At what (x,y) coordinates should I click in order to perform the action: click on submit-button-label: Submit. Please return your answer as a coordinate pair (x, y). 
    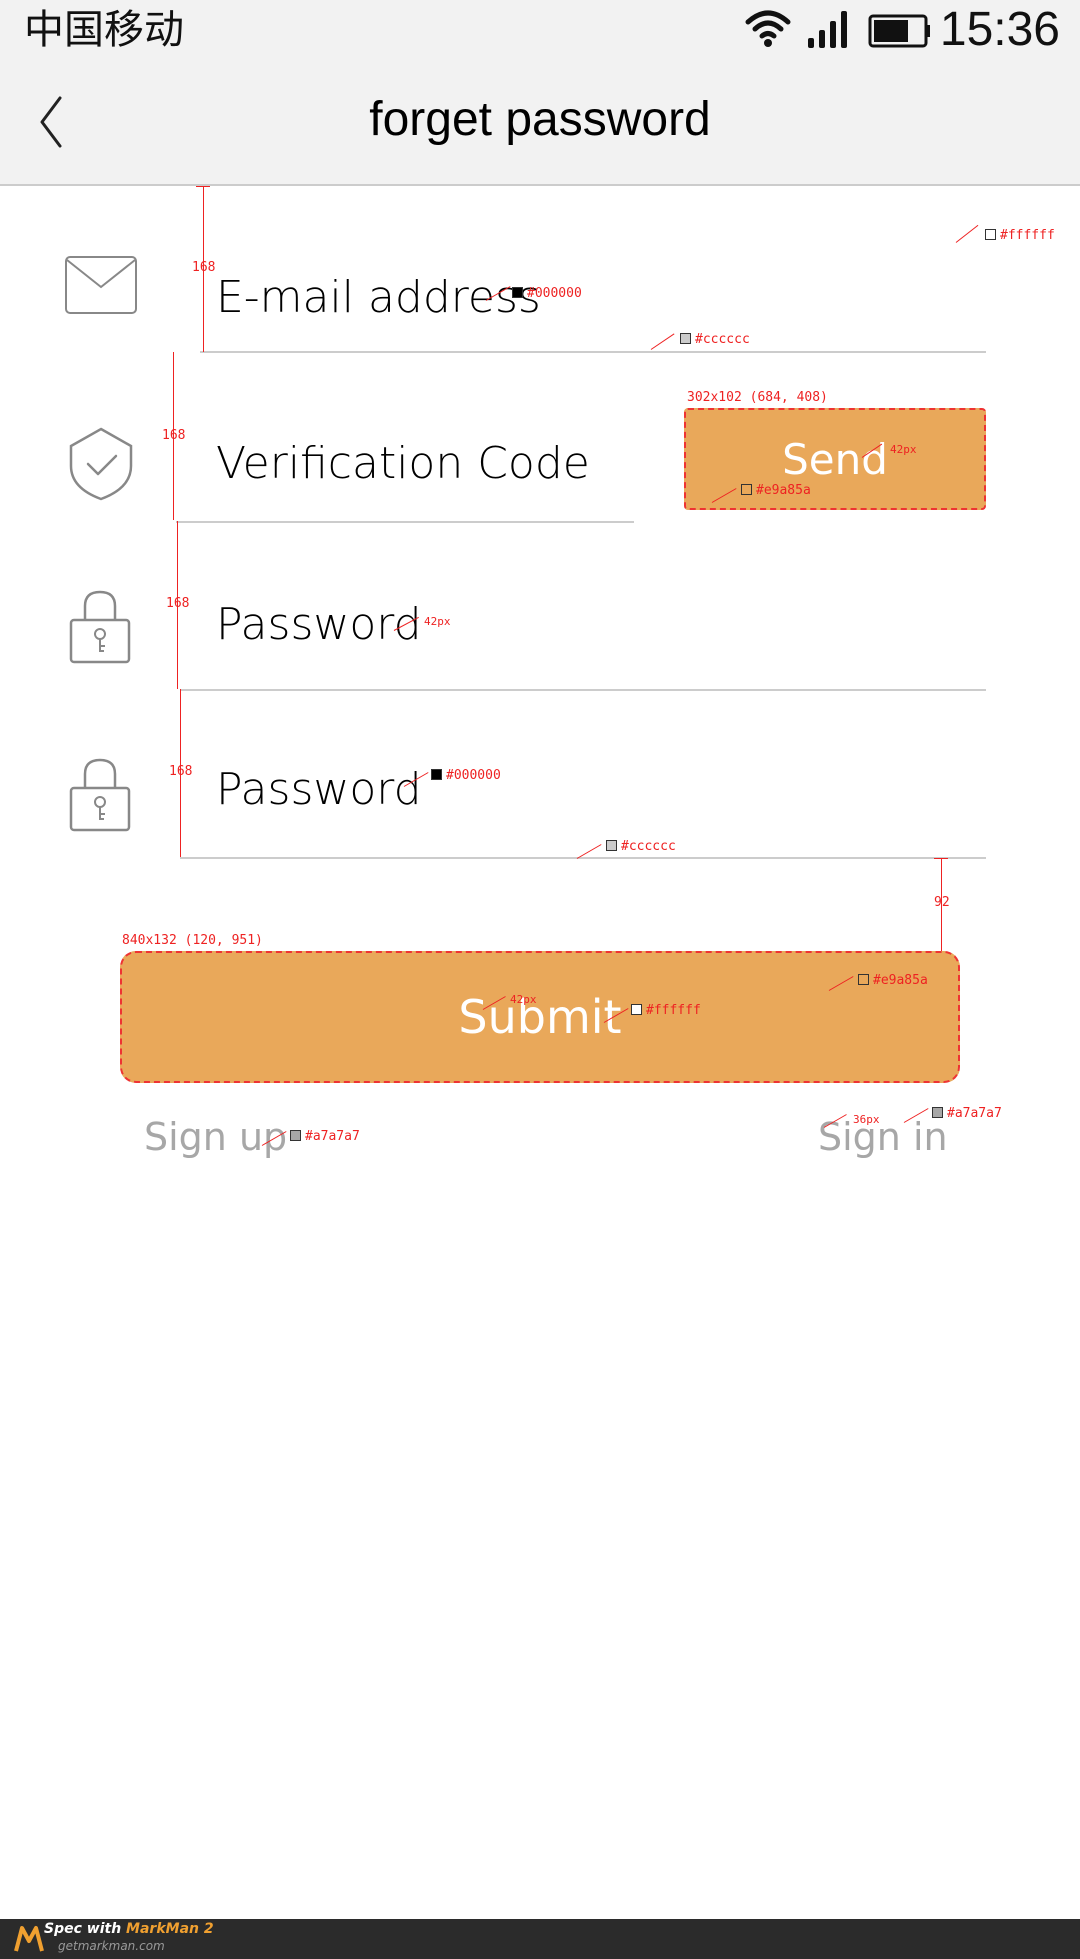
    Looking at the image, I should click on (540, 1017).